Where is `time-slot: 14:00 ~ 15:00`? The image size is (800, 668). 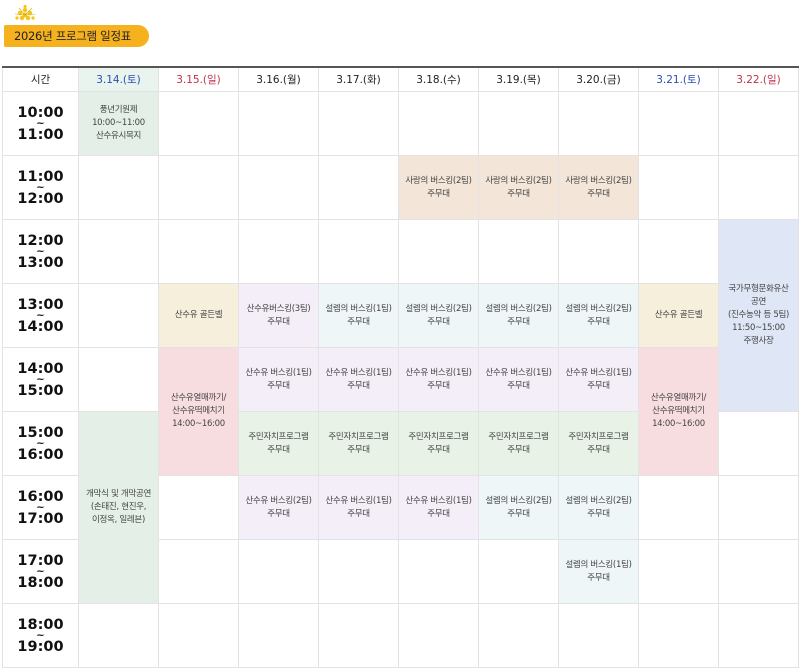
time-slot: 14:00 ~ 15:00 is located at coordinates (40, 379).